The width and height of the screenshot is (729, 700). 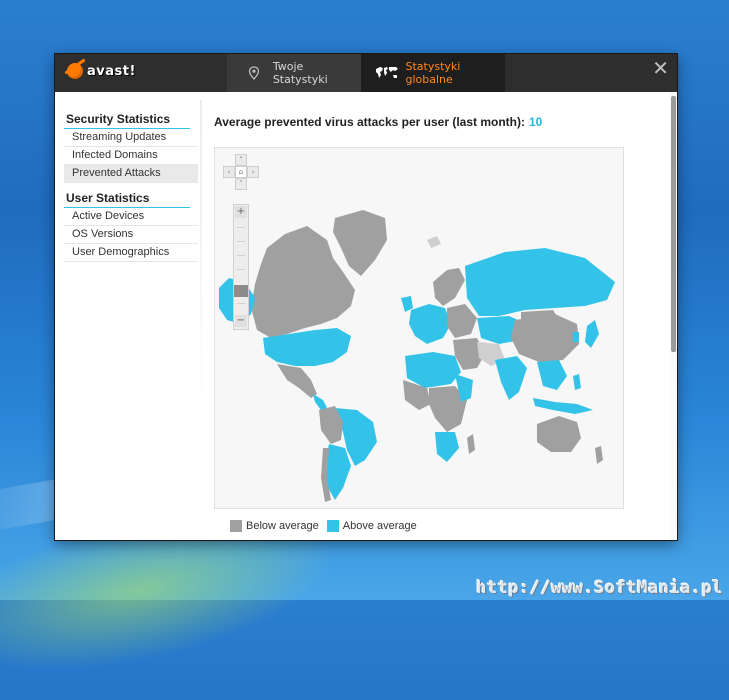 What do you see at coordinates (462, 321) in the screenshot?
I see `map-region-eastern-europe` at bounding box center [462, 321].